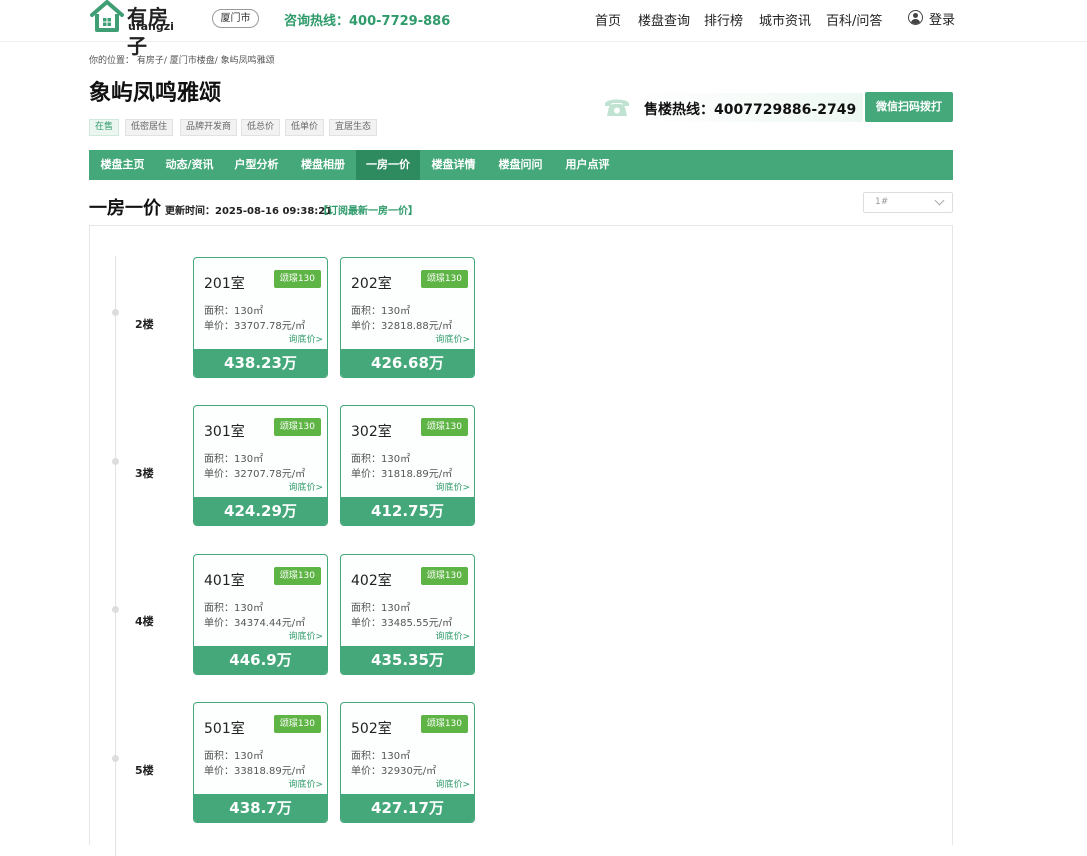 Image resolution: width=1087 pixels, height=856 pixels. I want to click on unit-price: 单价：32818.88元/㎡, so click(402, 326).